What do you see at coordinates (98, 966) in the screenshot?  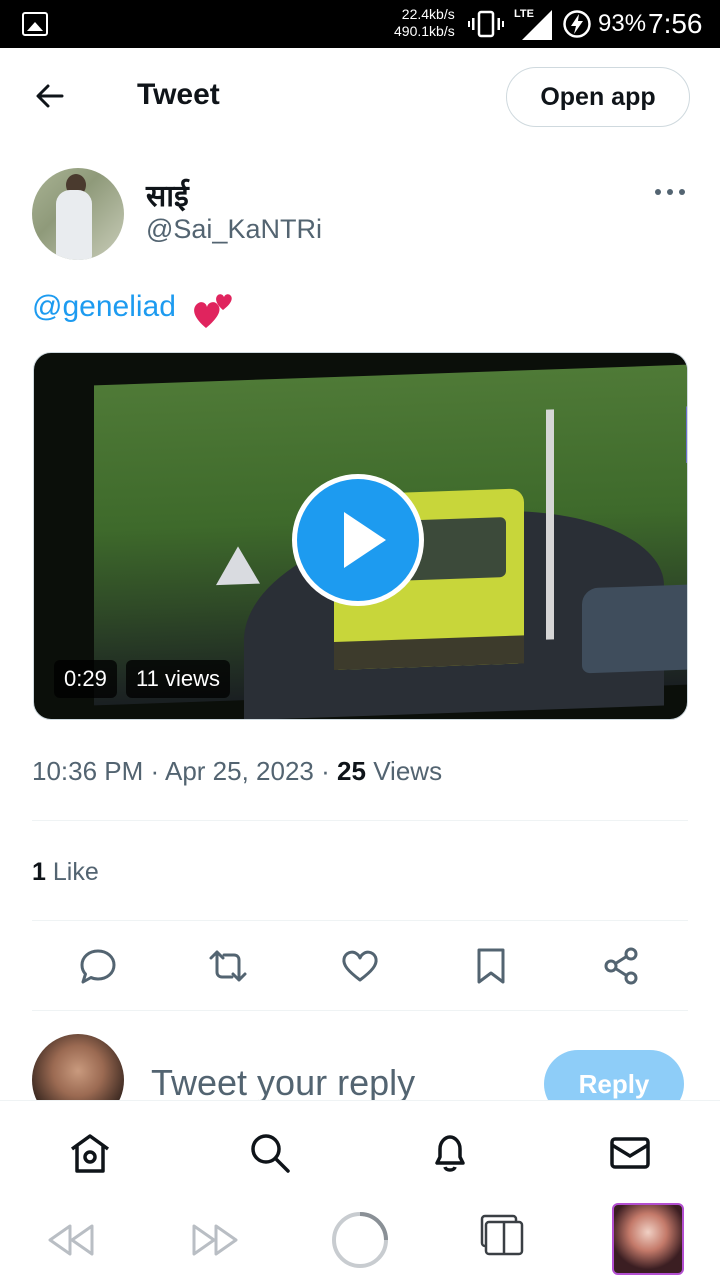 I see `reply-icon` at bounding box center [98, 966].